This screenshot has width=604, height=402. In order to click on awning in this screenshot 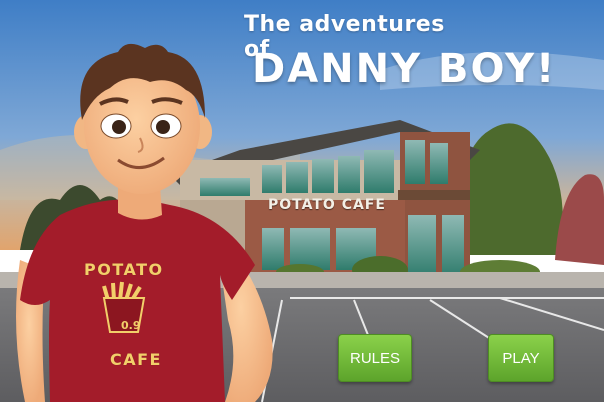, I will do `click(434, 195)`.